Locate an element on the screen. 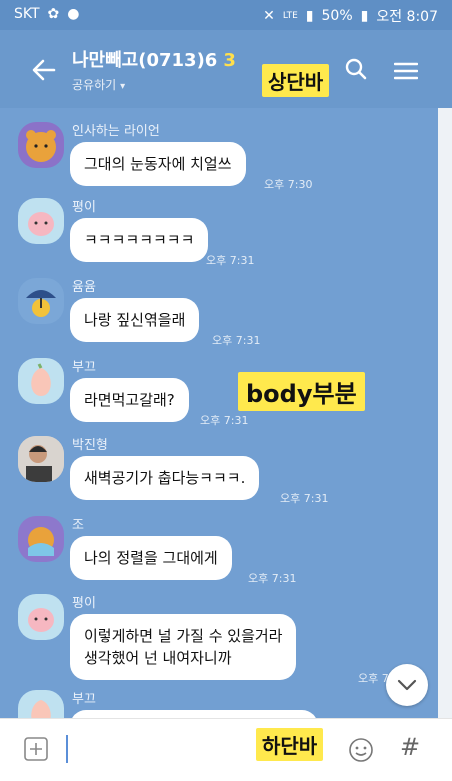 This screenshot has height=781, width=452. share-link: 공유하기 ▾ is located at coordinates (98, 84).